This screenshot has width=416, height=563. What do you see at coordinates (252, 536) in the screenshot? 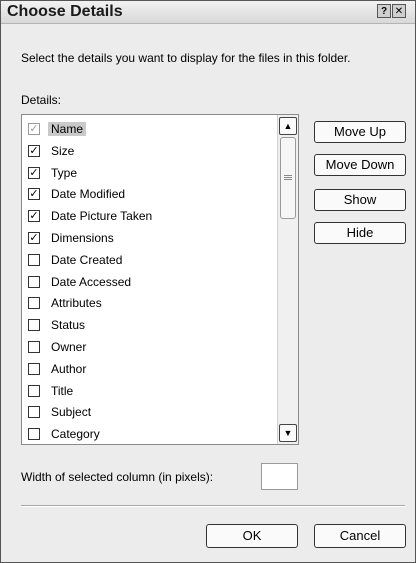
I see `ok-button: OK` at bounding box center [252, 536].